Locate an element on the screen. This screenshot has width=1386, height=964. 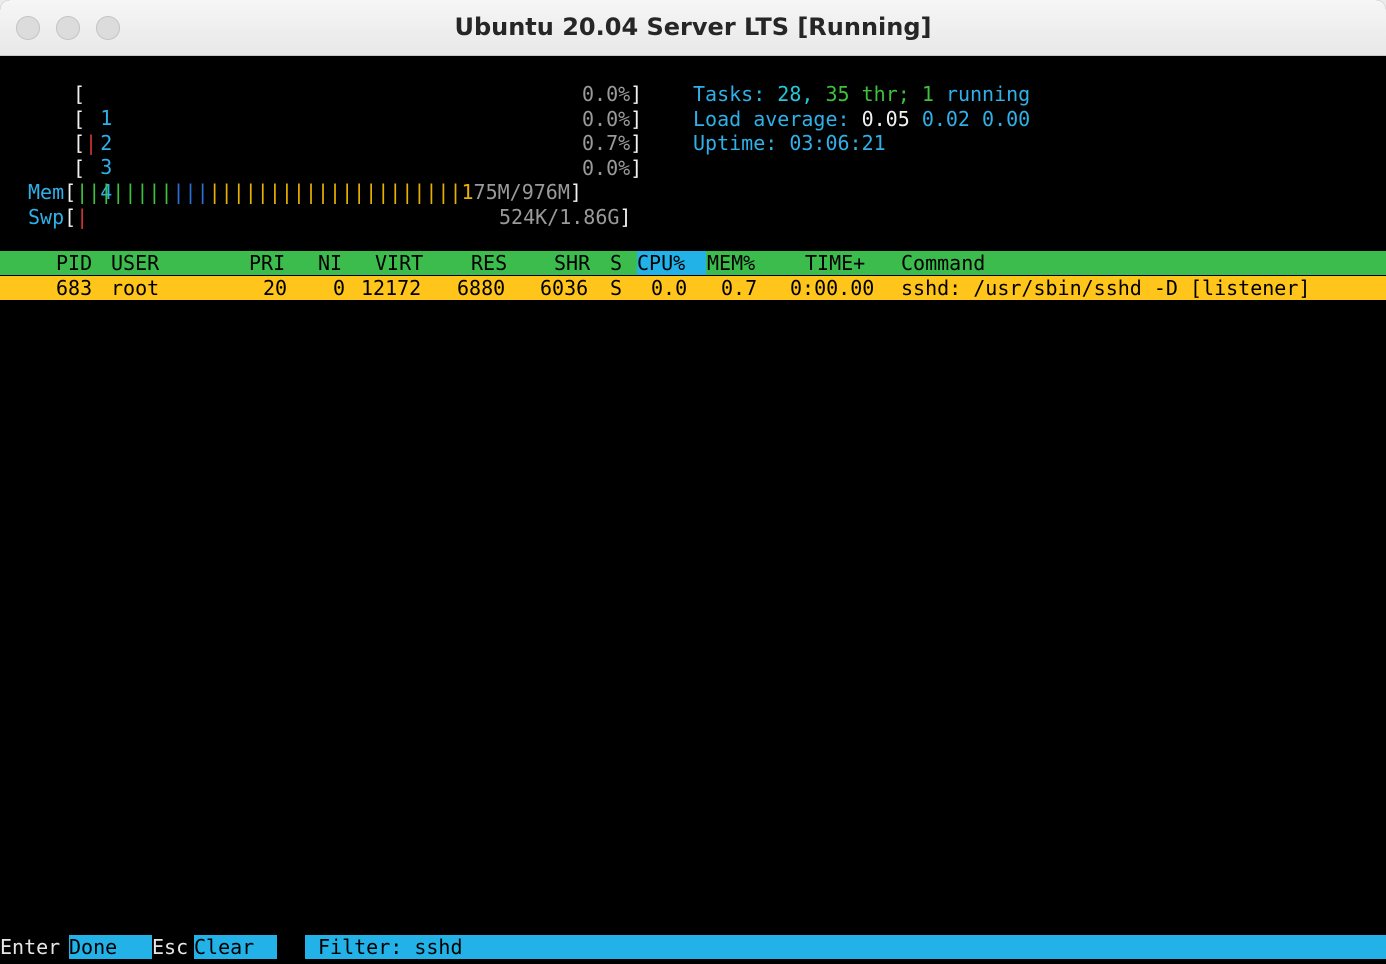
col-mem: MEM% is located at coordinates (731, 263).